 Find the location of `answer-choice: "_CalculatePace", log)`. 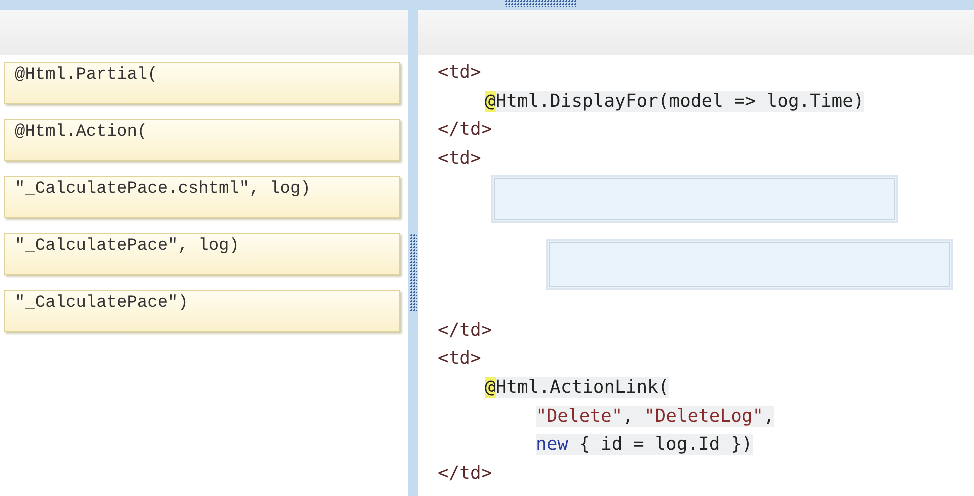

answer-choice: "_CalculatePace", log) is located at coordinates (202, 254).